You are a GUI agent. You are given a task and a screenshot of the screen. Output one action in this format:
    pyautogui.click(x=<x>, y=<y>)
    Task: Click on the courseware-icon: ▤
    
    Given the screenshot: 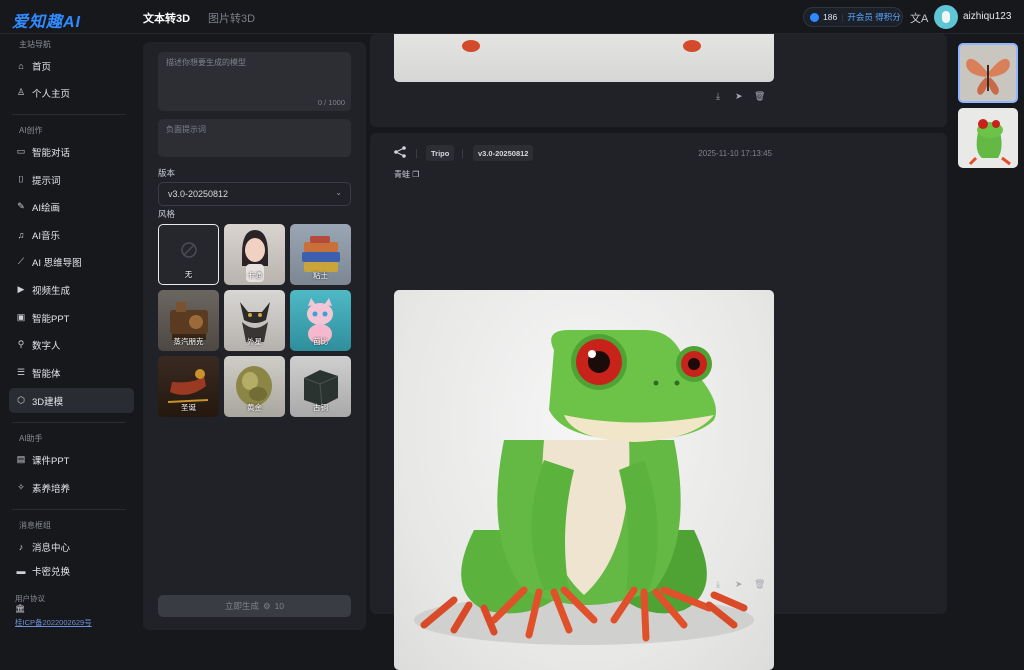 What is the action you would take?
    pyautogui.click(x=21, y=459)
    